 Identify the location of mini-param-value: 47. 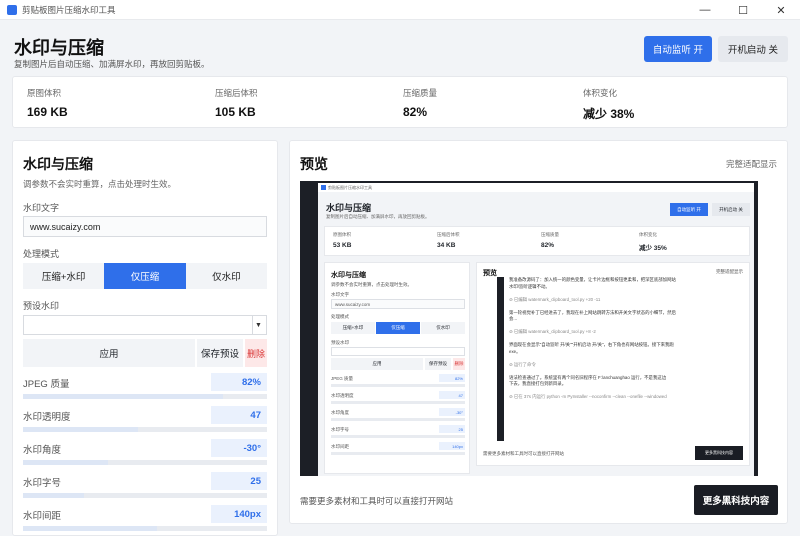
(452, 395).